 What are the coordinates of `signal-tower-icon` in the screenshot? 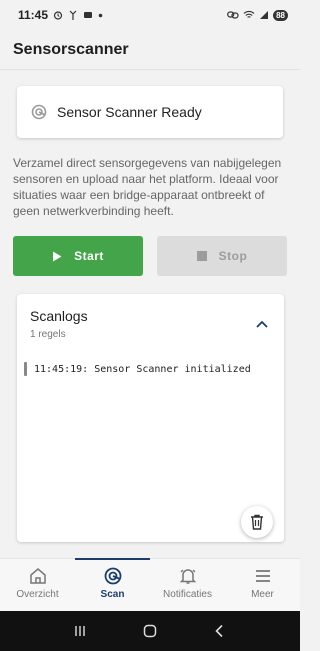 It's located at (73, 15).